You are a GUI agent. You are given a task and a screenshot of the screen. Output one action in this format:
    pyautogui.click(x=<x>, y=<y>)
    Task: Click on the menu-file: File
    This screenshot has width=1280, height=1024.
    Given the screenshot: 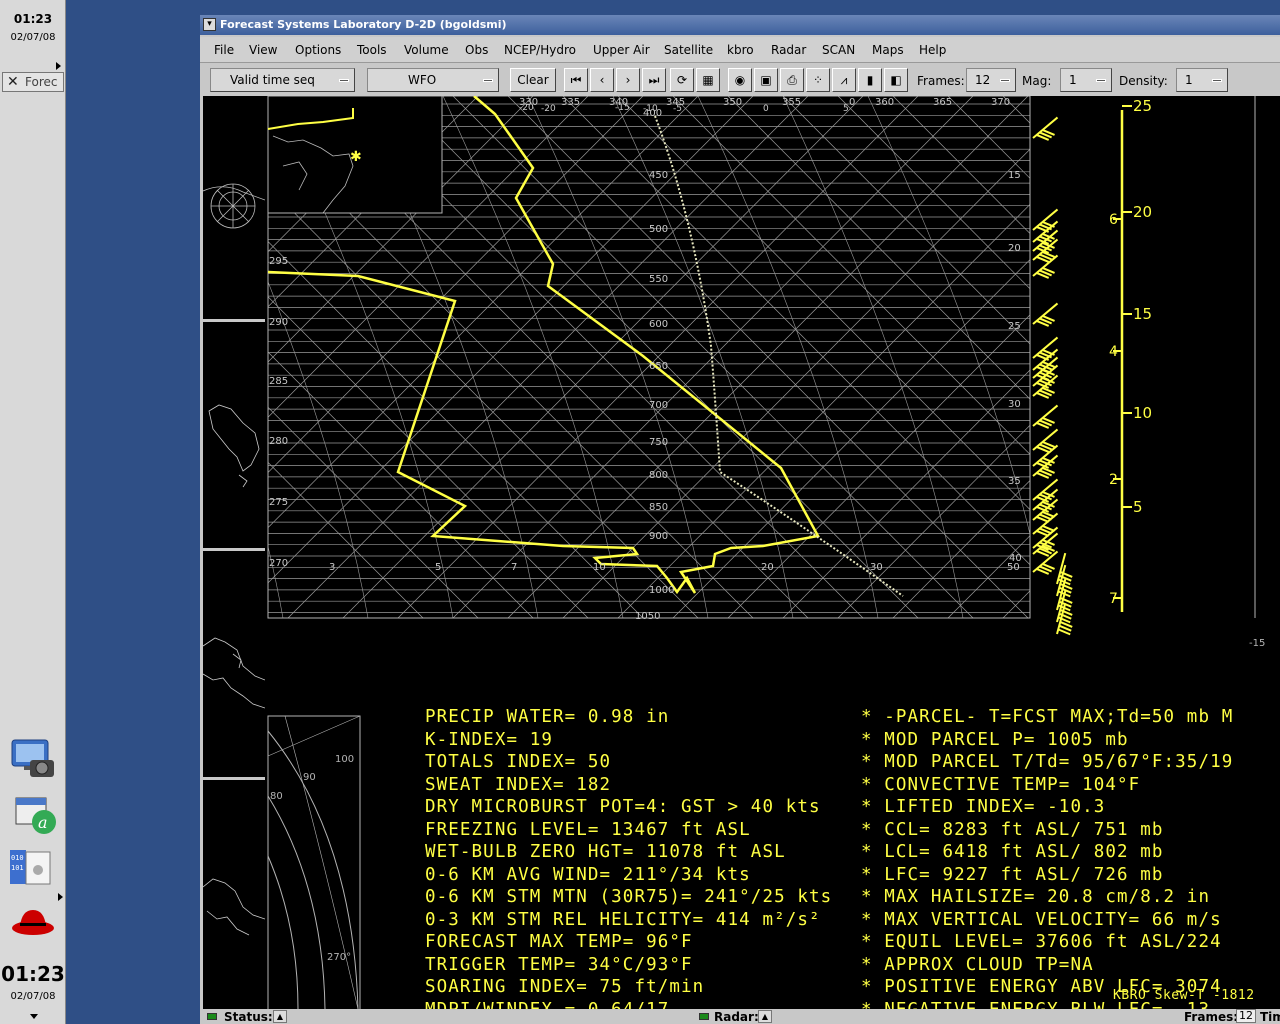 What is the action you would take?
    pyautogui.click(x=224, y=50)
    